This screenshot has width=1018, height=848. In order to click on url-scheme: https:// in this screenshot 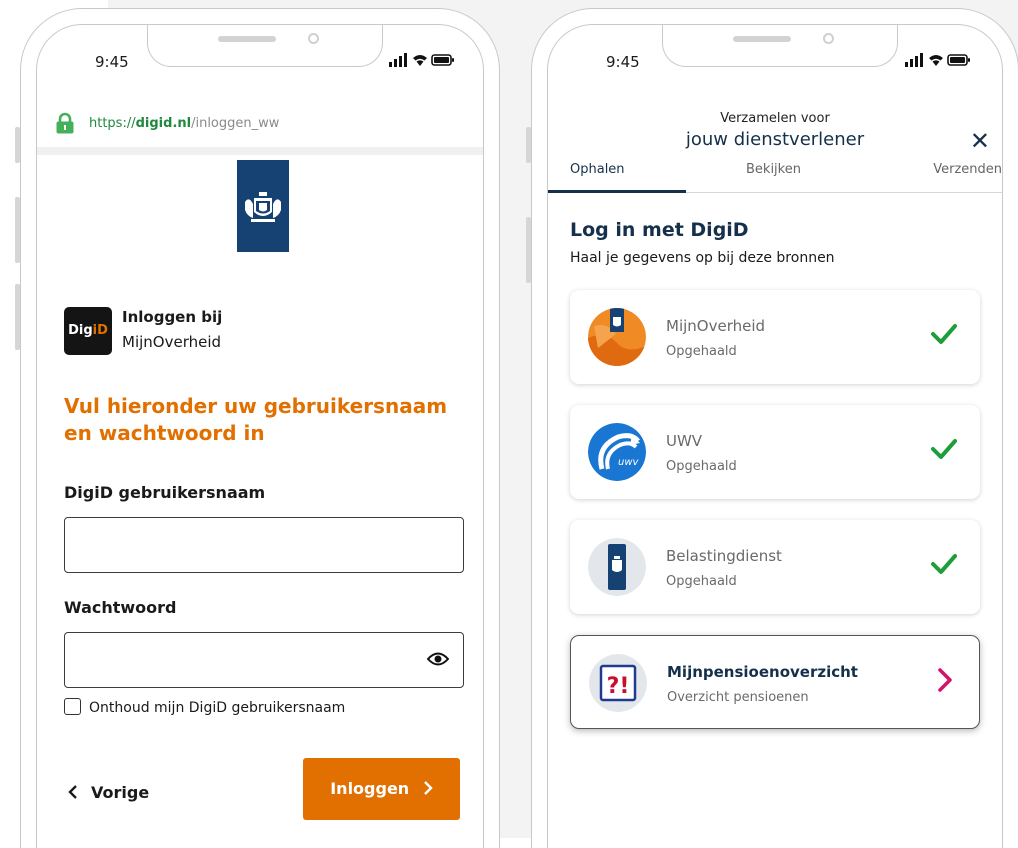, I will do `click(112, 123)`.